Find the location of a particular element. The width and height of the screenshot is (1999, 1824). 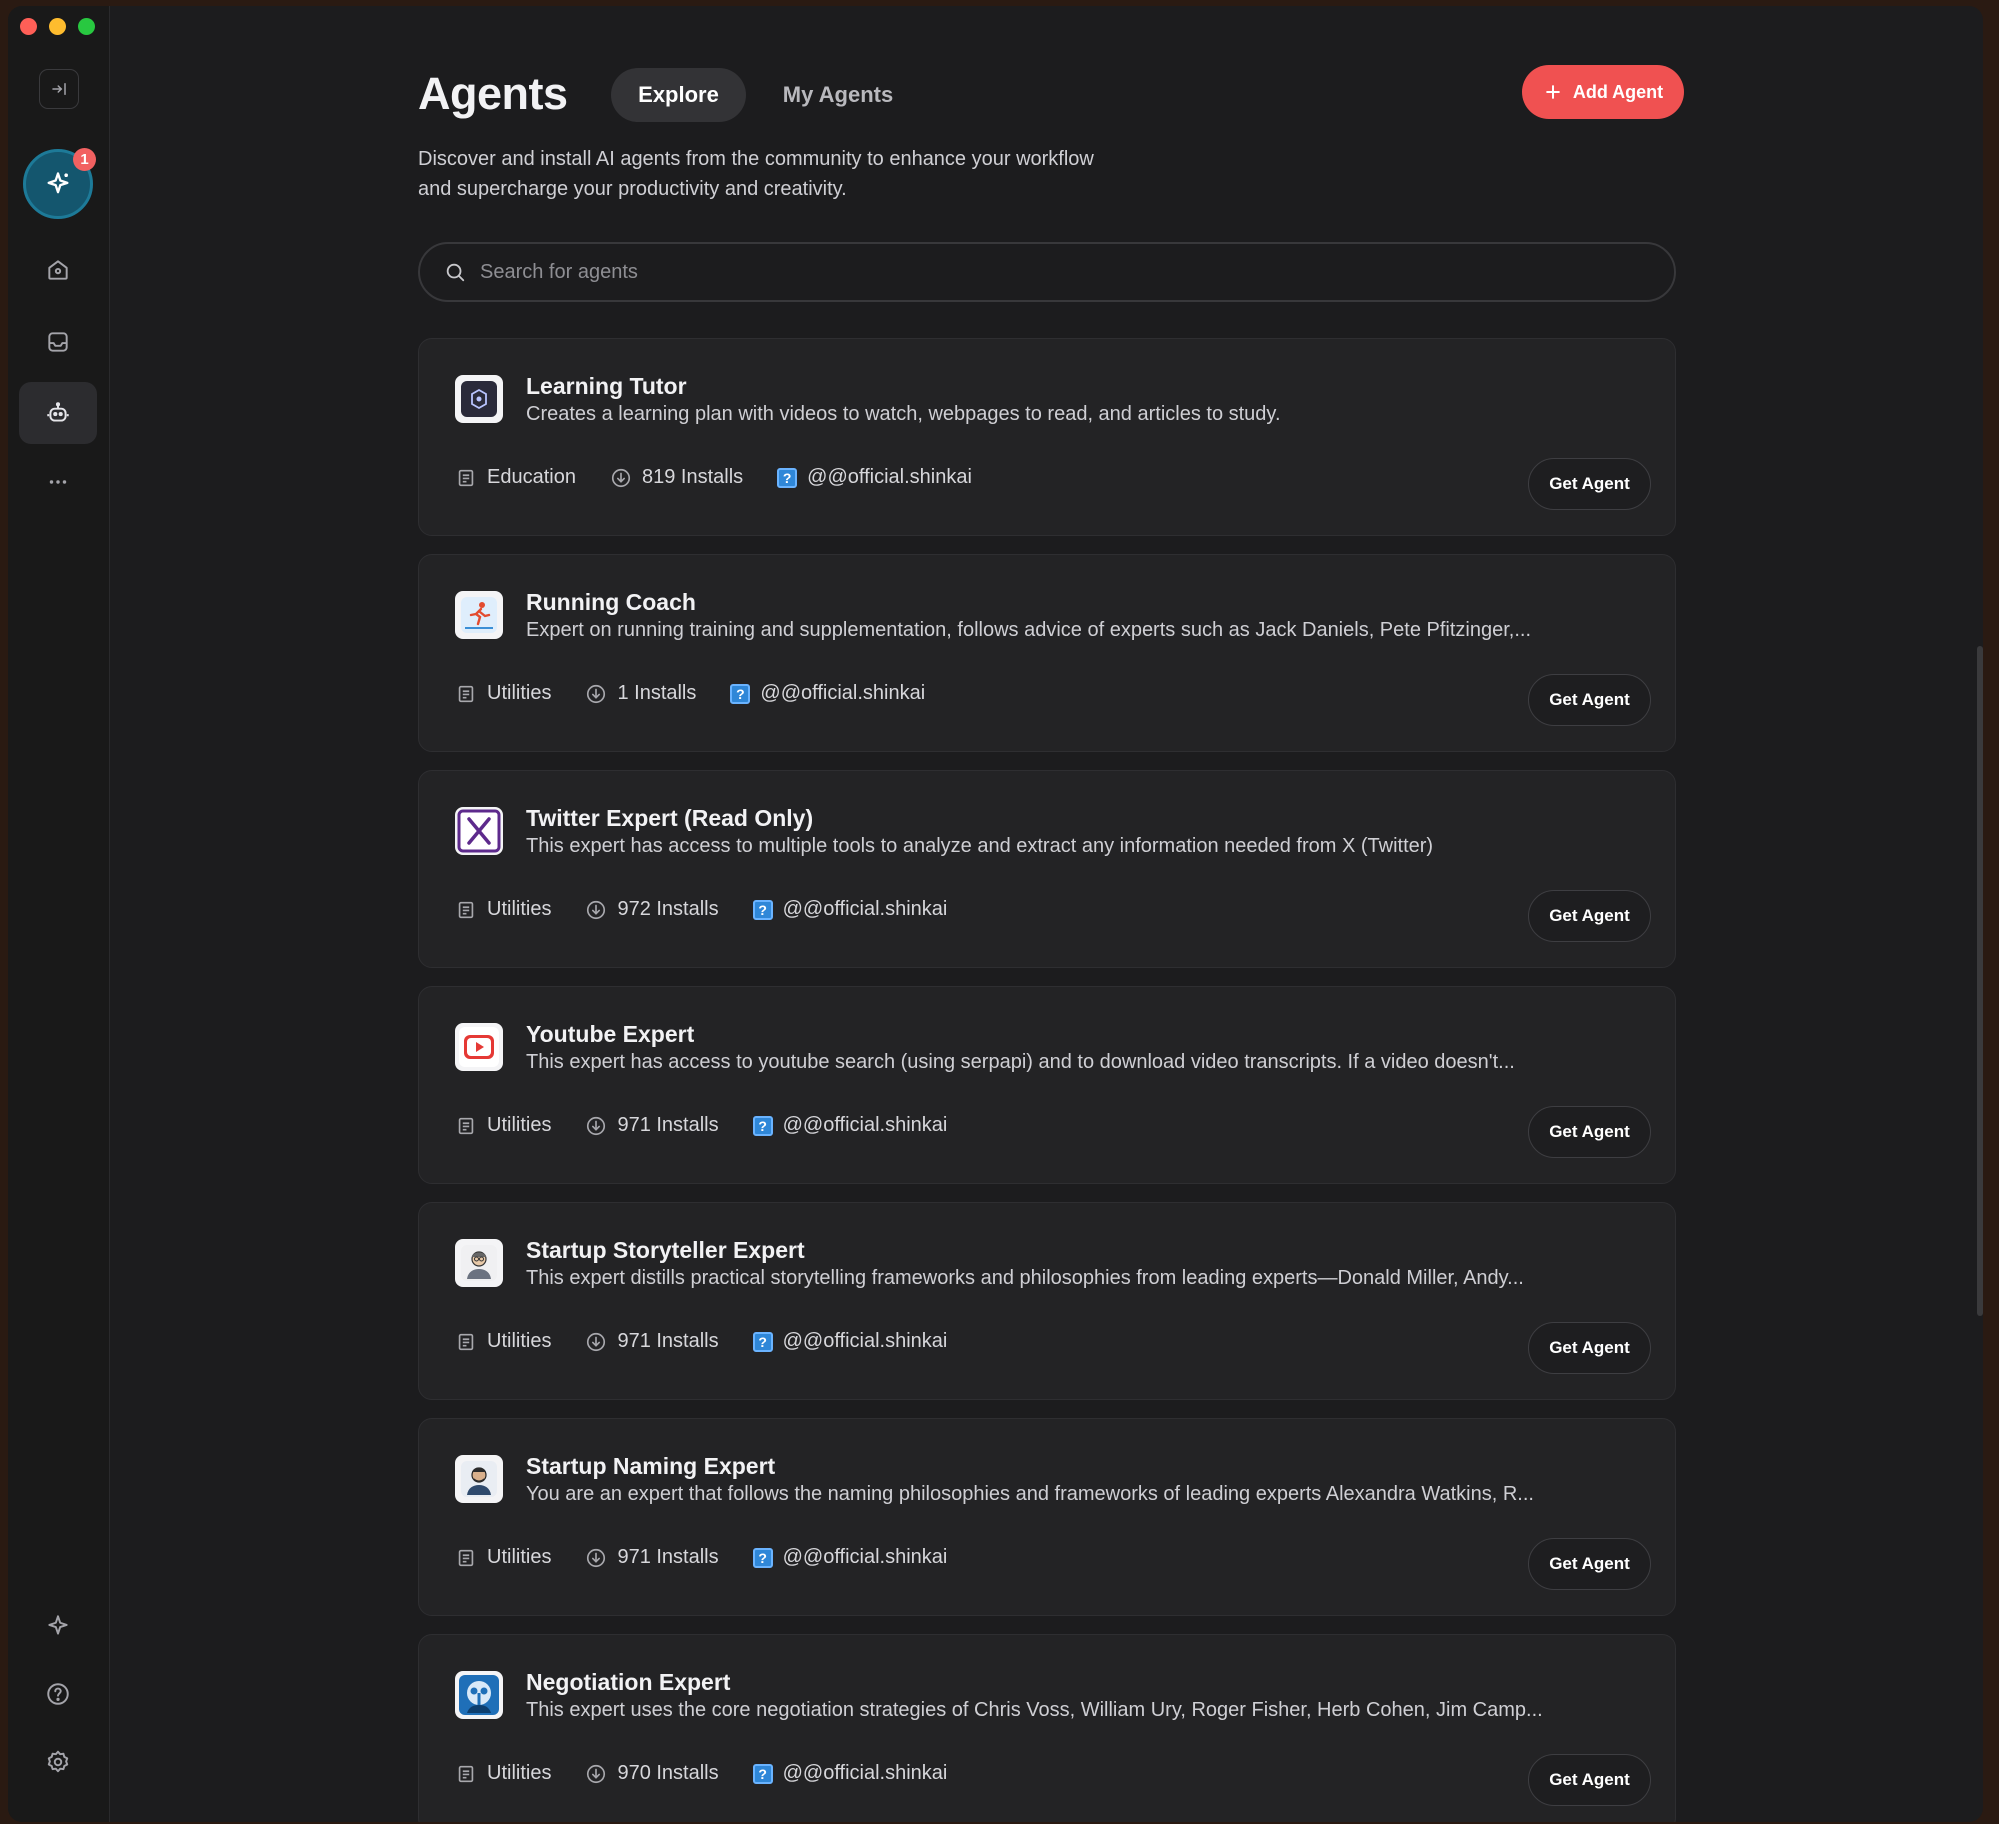

ai-sparkle-icon is located at coordinates (58, 183).